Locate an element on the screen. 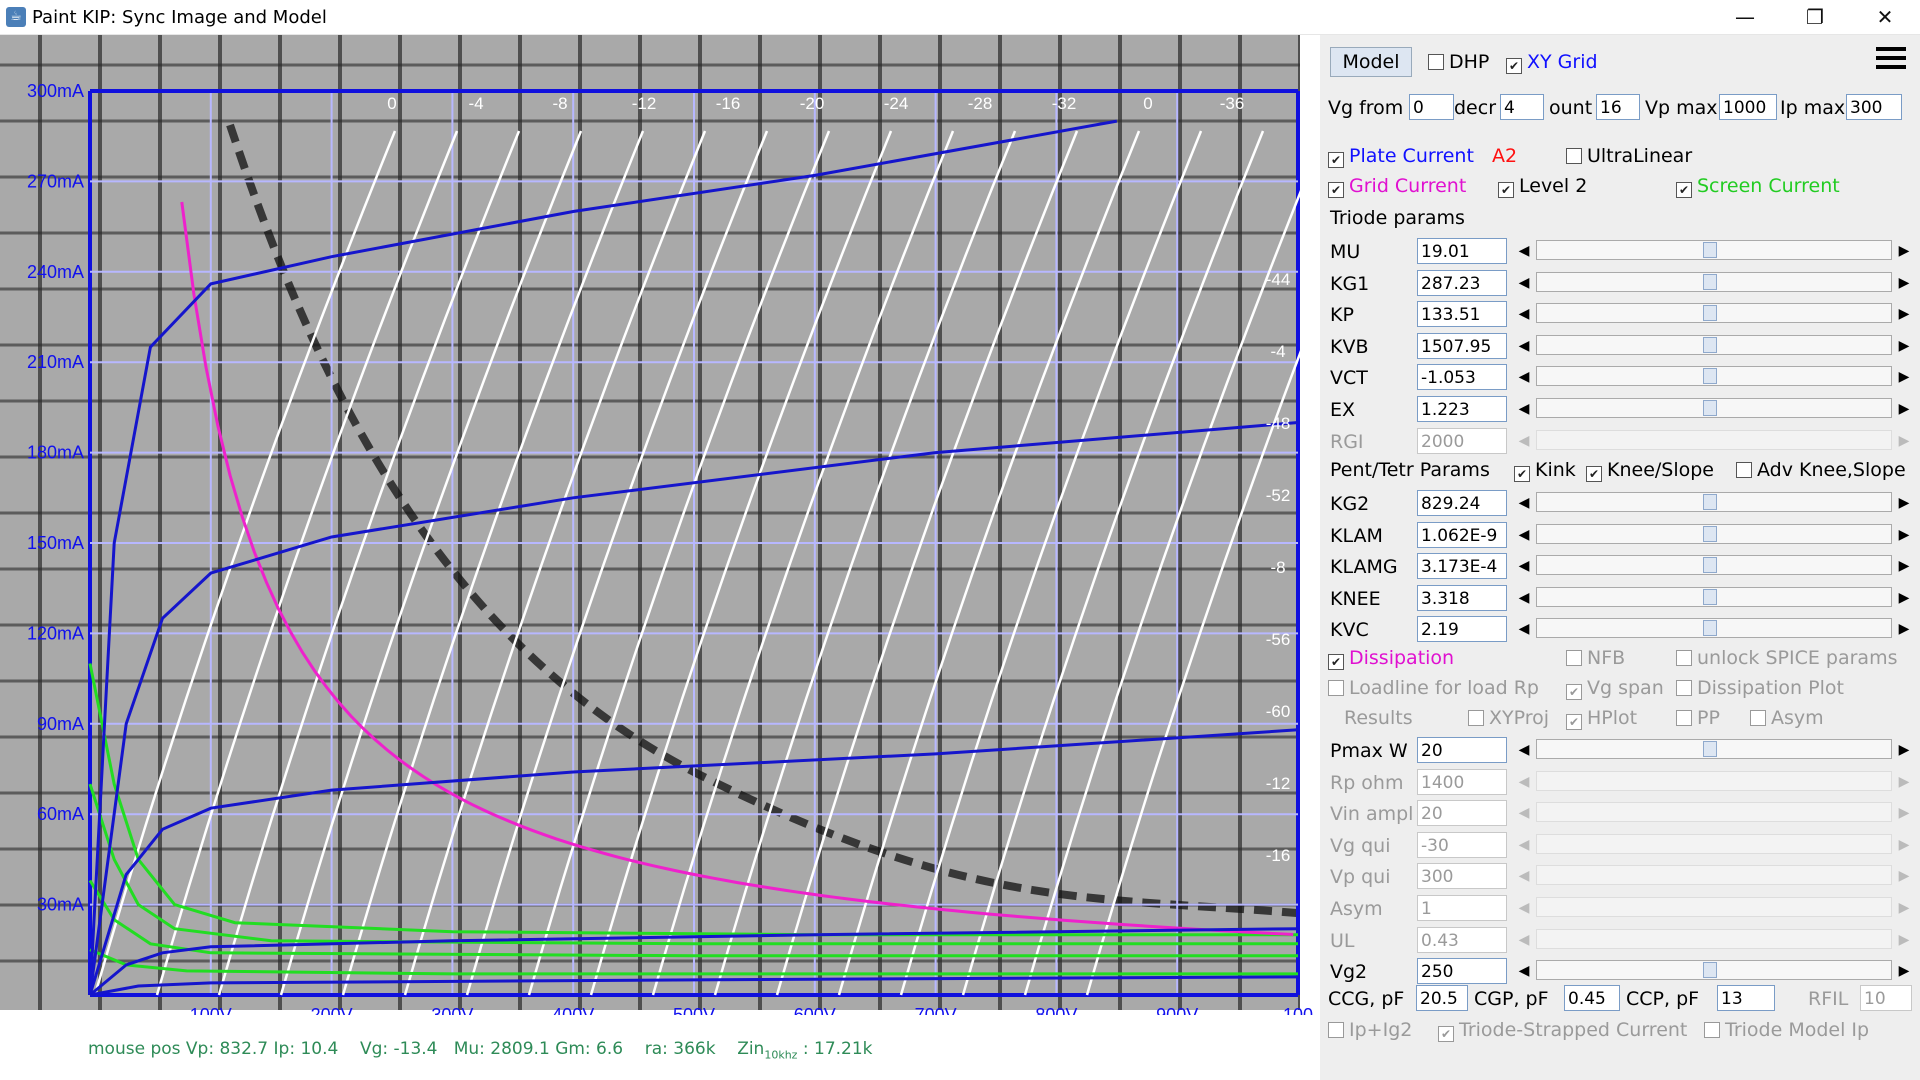 This screenshot has height=1080, width=1920. xy-grid-checkbox: ✔ XY Grid is located at coordinates (1552, 62).